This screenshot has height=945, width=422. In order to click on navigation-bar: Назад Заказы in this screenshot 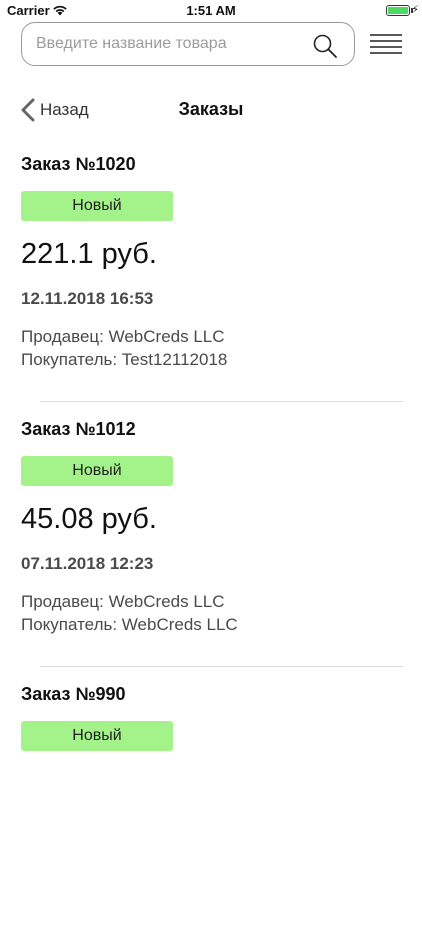, I will do `click(211, 110)`.